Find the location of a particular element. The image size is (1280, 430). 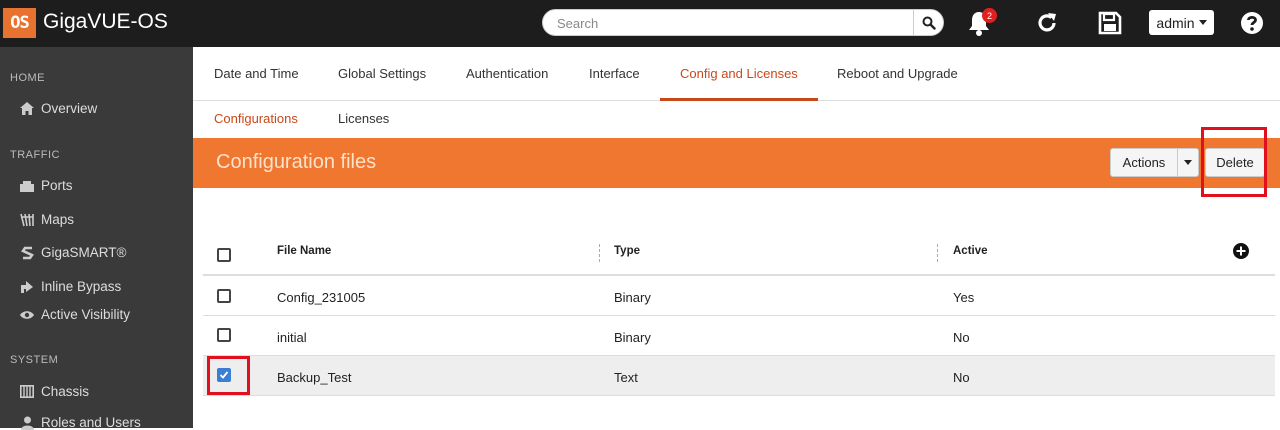

subtab-licenses: Licenses is located at coordinates (363, 119).